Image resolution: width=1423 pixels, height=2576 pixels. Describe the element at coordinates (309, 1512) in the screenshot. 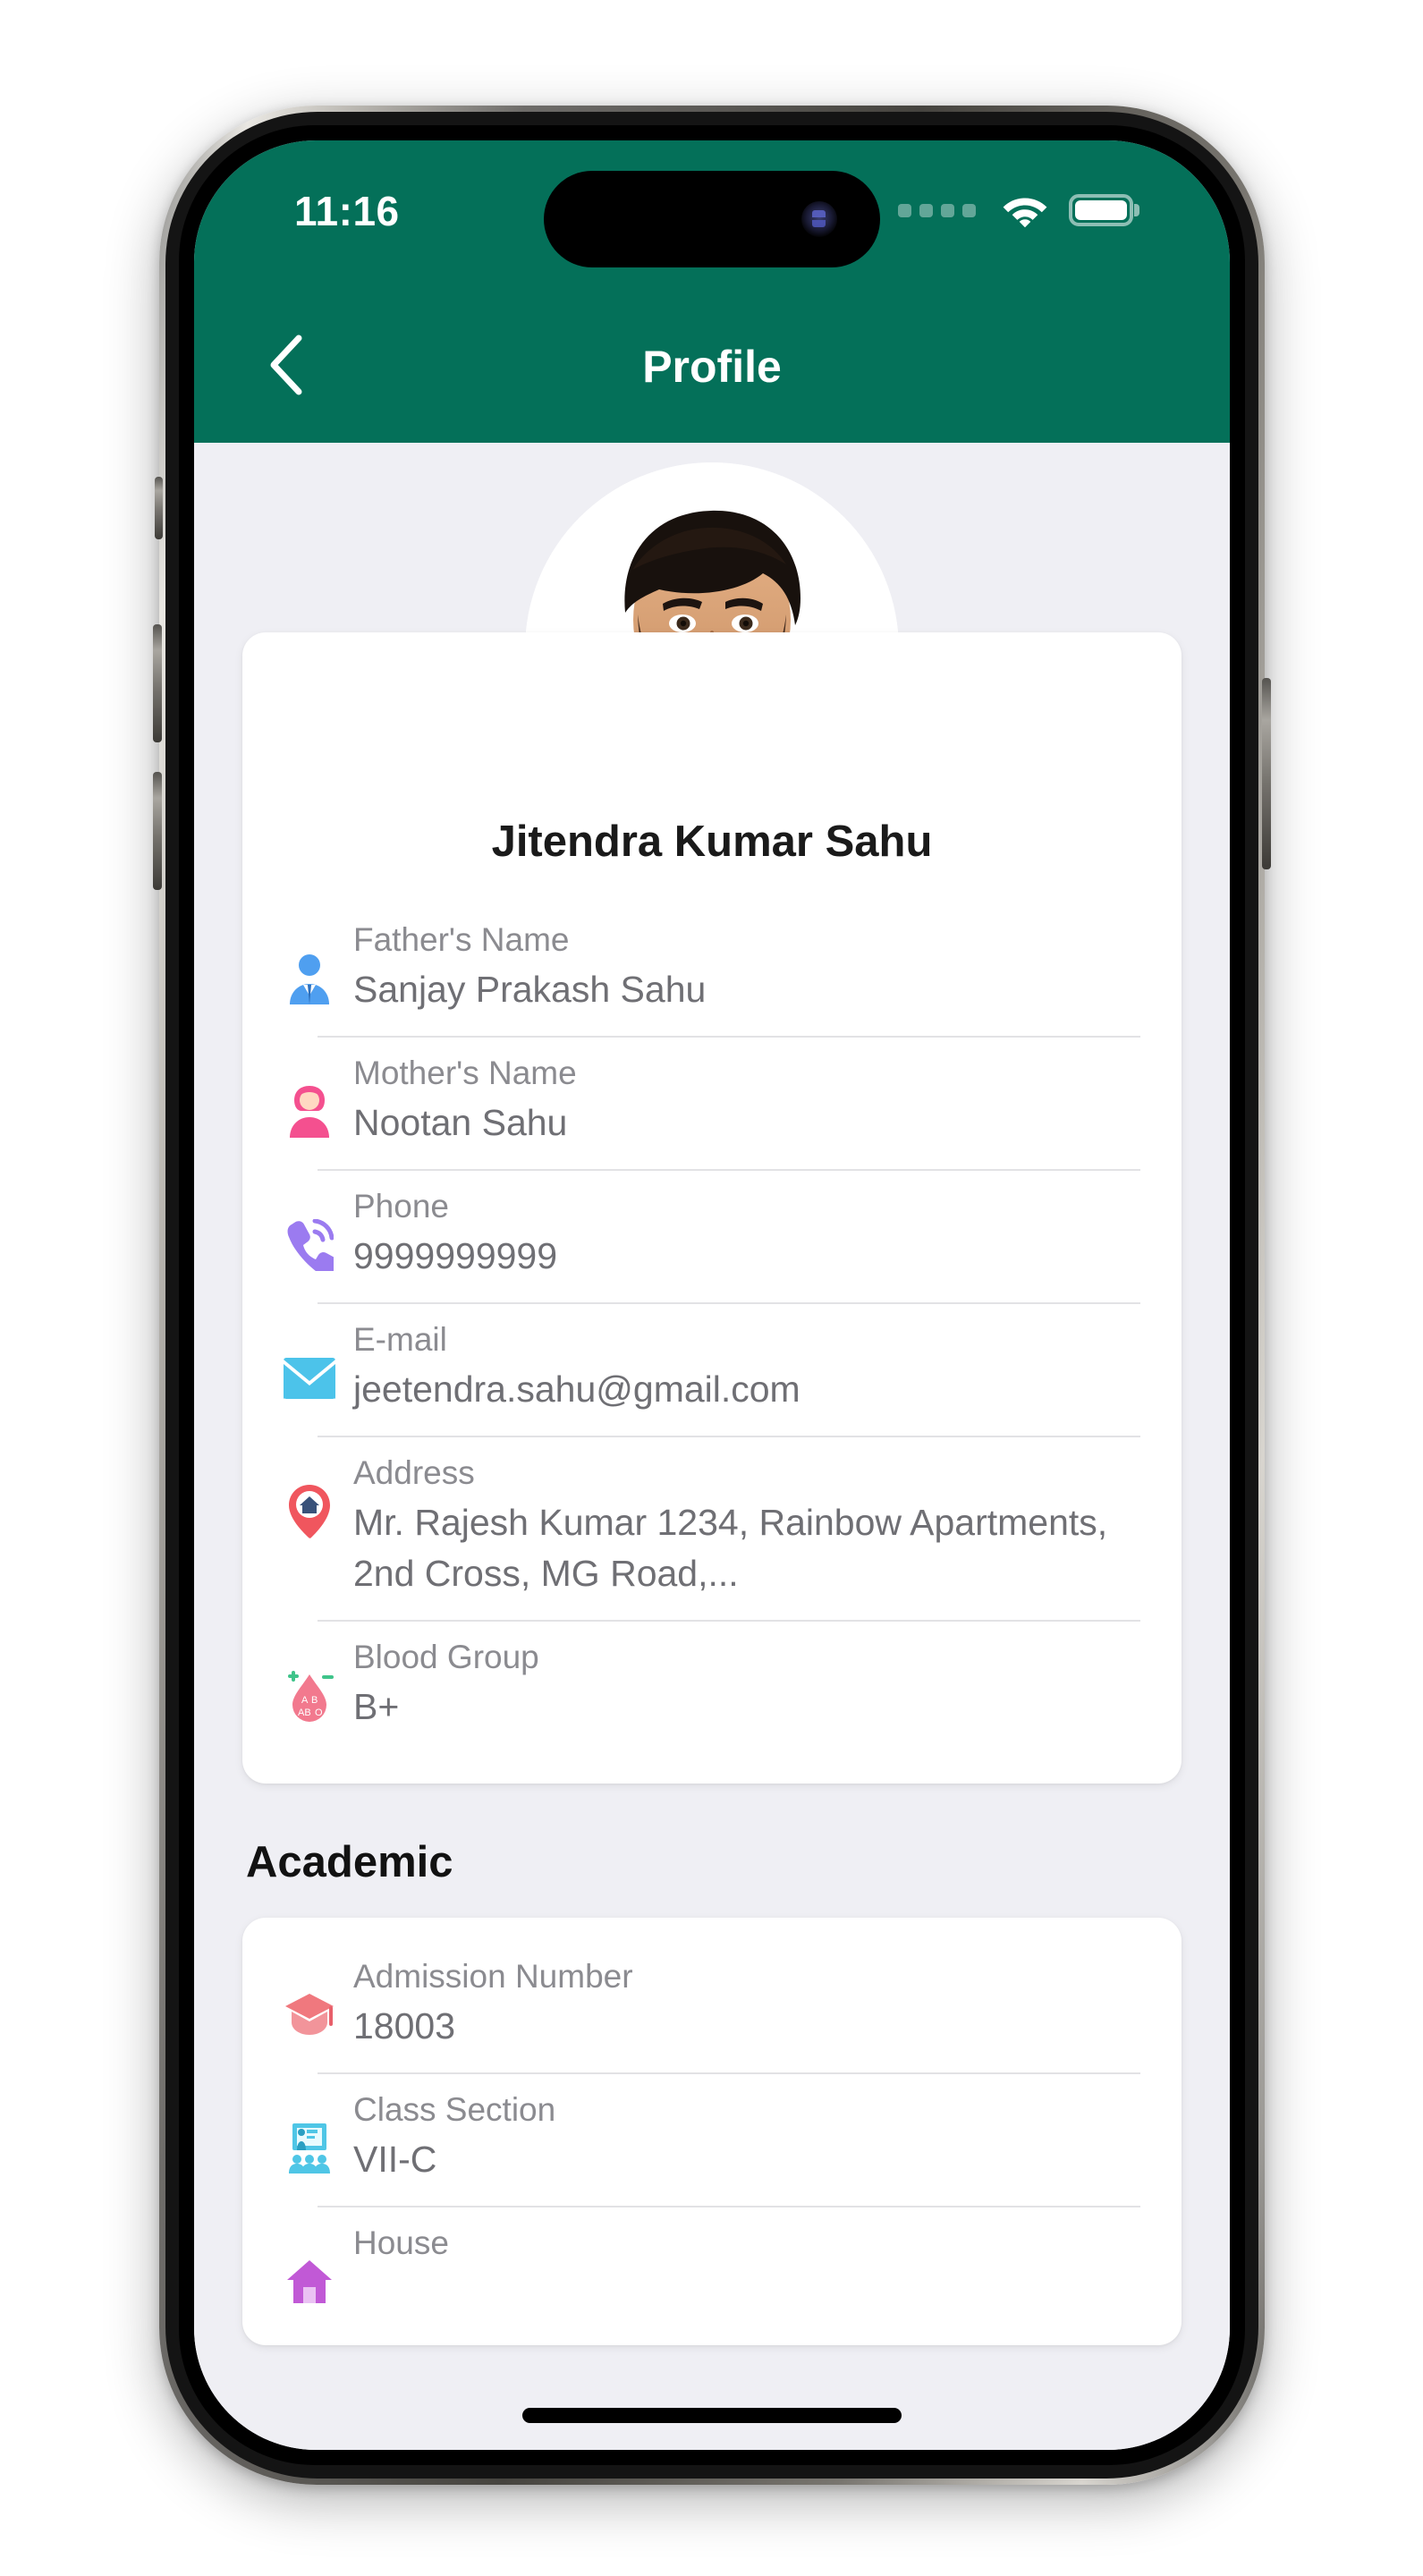

I see `map-pin-home-icon` at that location.